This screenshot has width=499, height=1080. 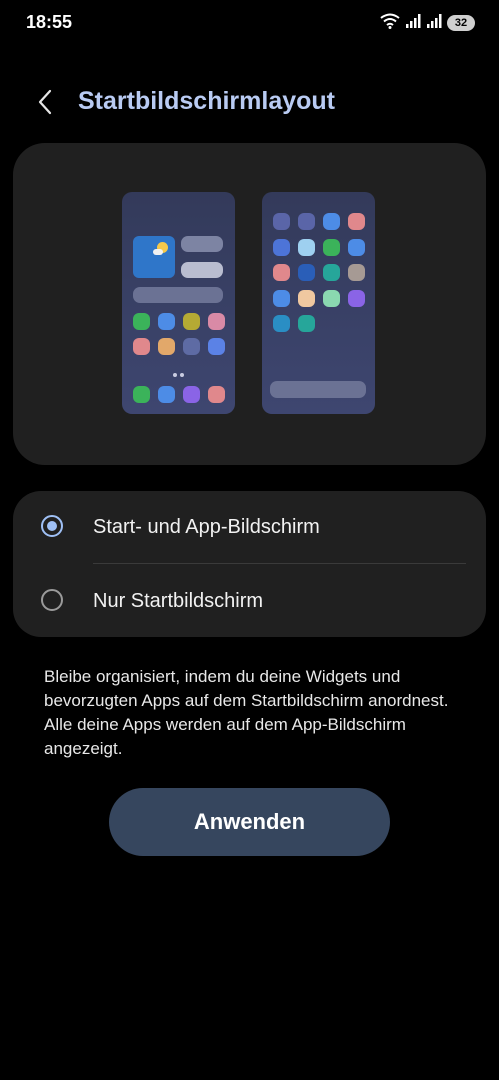 I want to click on option-label: Nur Startbildschirm, so click(x=178, y=601).